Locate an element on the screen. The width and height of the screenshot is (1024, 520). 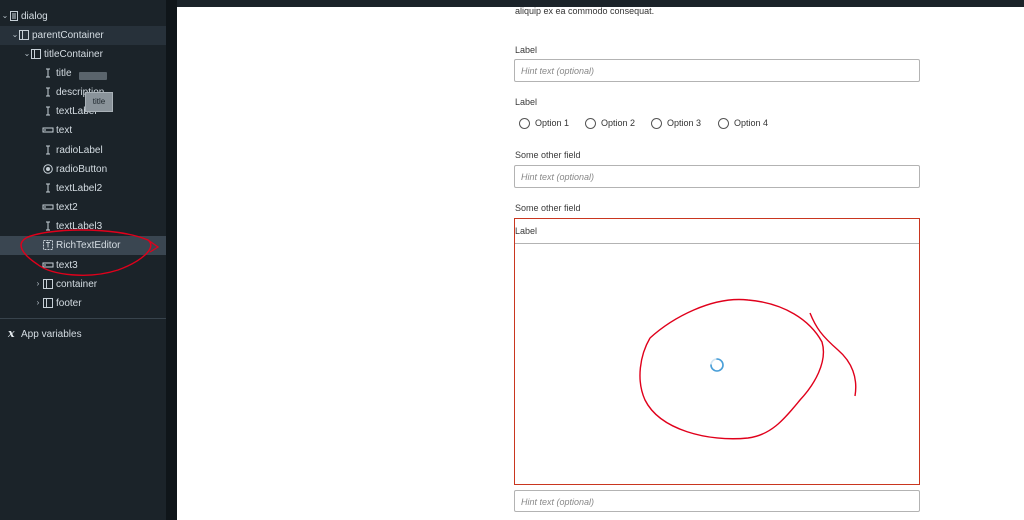
tree-item-titlecontainer: ⌄ titleContainer is located at coordinates (83, 54).